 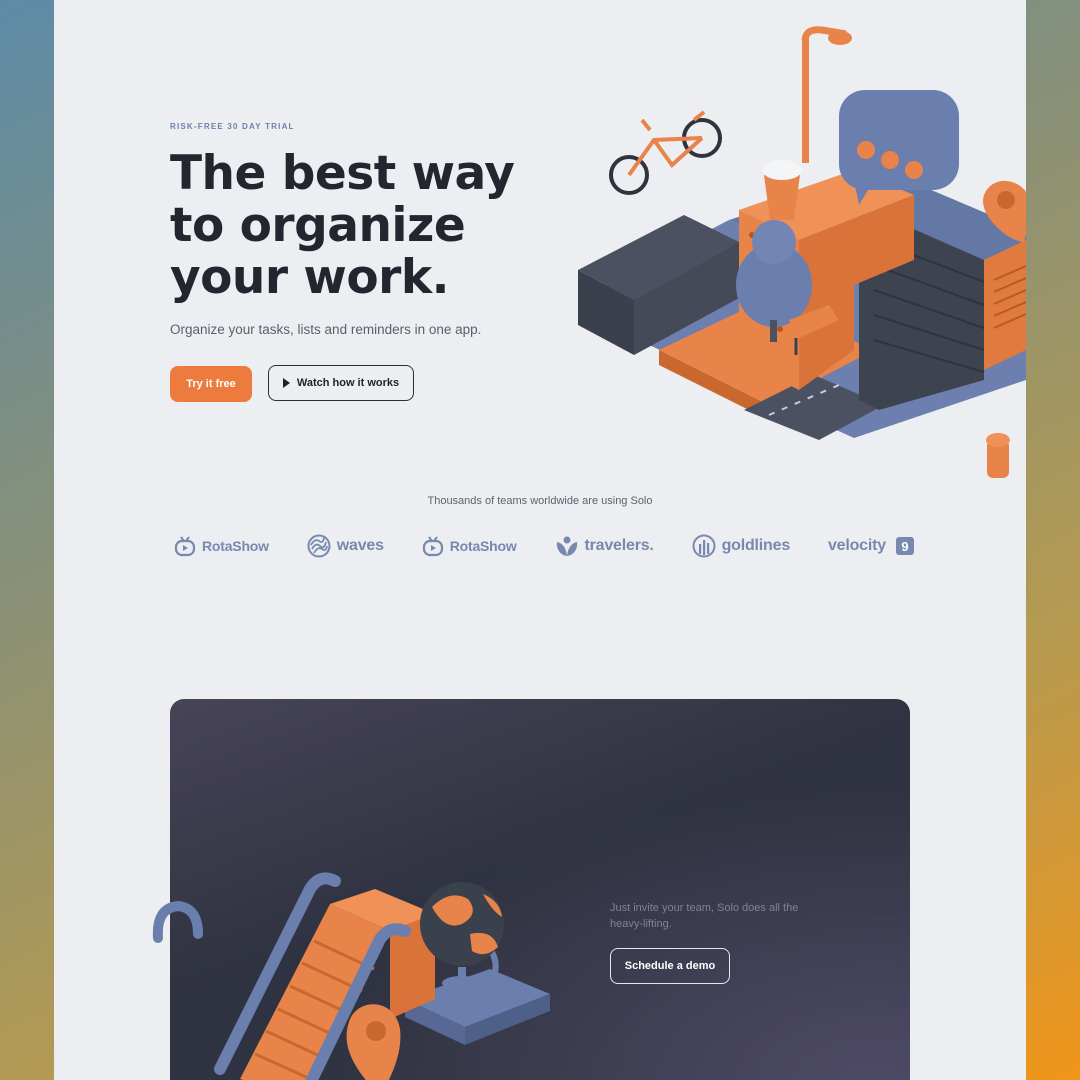 I want to click on logo-waves-name: waves, so click(x=360, y=545).